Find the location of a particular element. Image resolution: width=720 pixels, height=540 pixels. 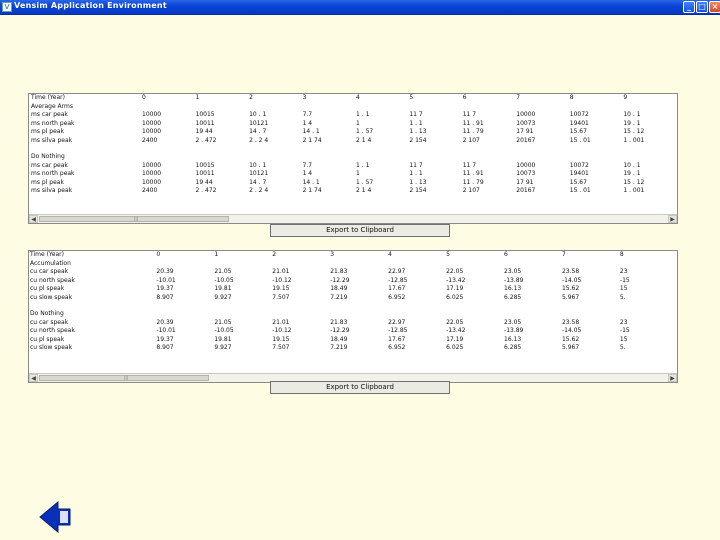

table-row: Do Nothing is located at coordinates (353, 314).